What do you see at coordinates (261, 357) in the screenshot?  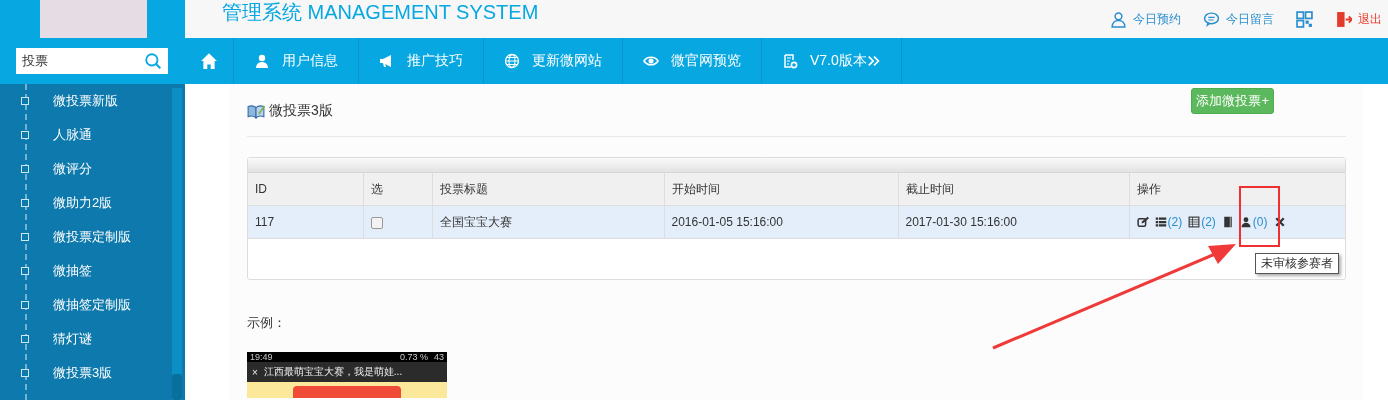 I see `status-time: 19:49` at bounding box center [261, 357].